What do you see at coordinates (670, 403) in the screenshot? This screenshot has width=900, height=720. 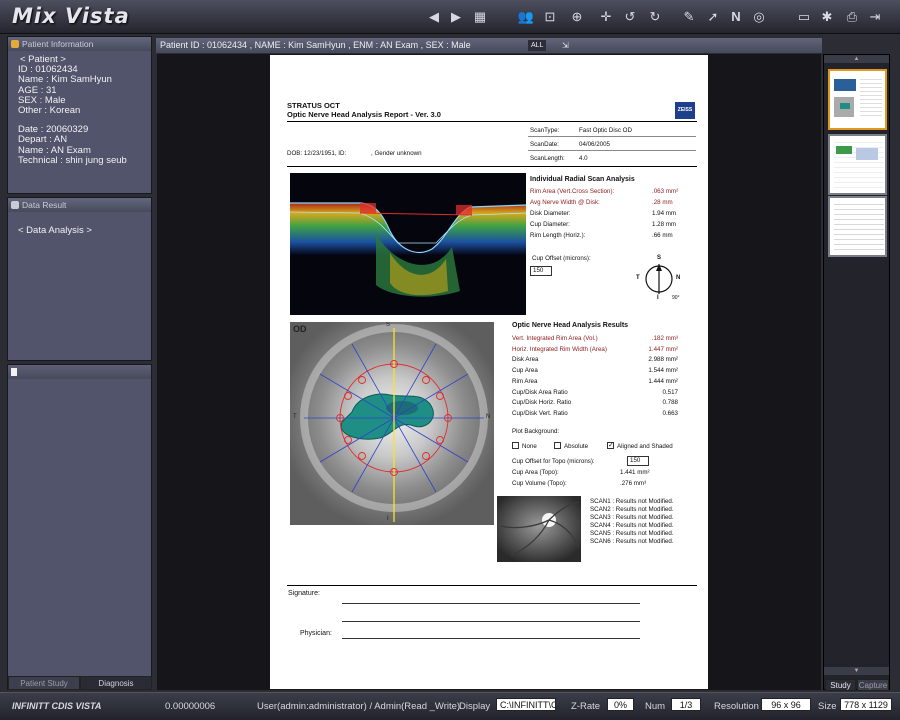 I see `result-value: 0.788` at bounding box center [670, 403].